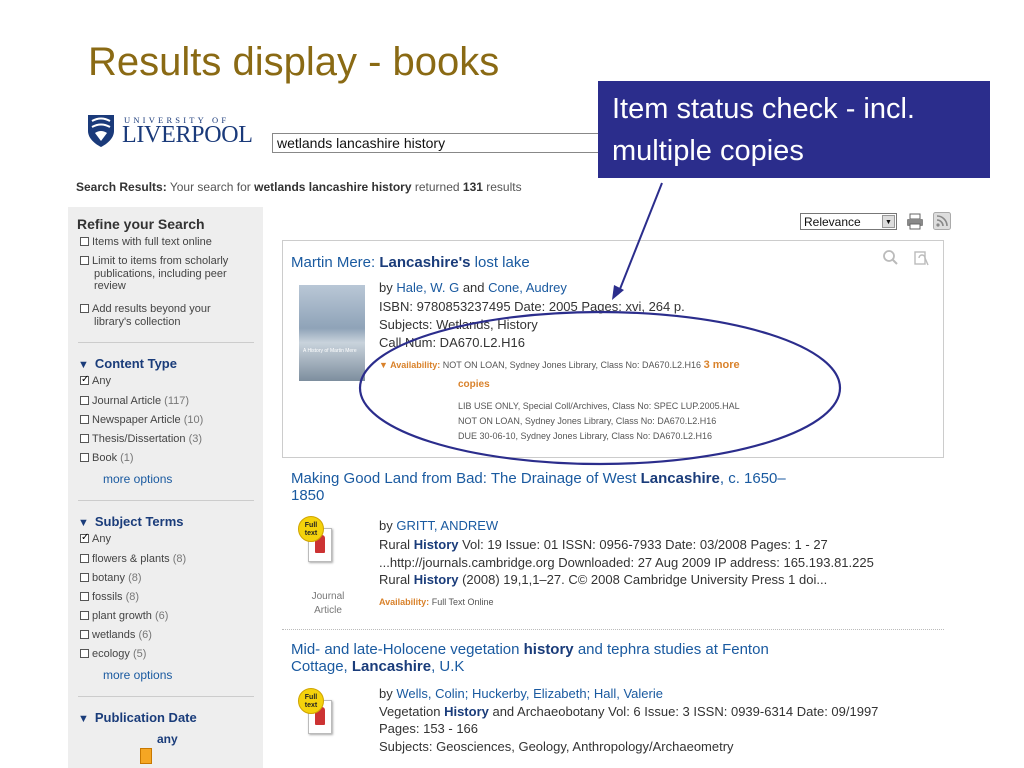 The image size is (1024, 768). What do you see at coordinates (832, 222) in the screenshot?
I see `sort-value: Relevance` at bounding box center [832, 222].